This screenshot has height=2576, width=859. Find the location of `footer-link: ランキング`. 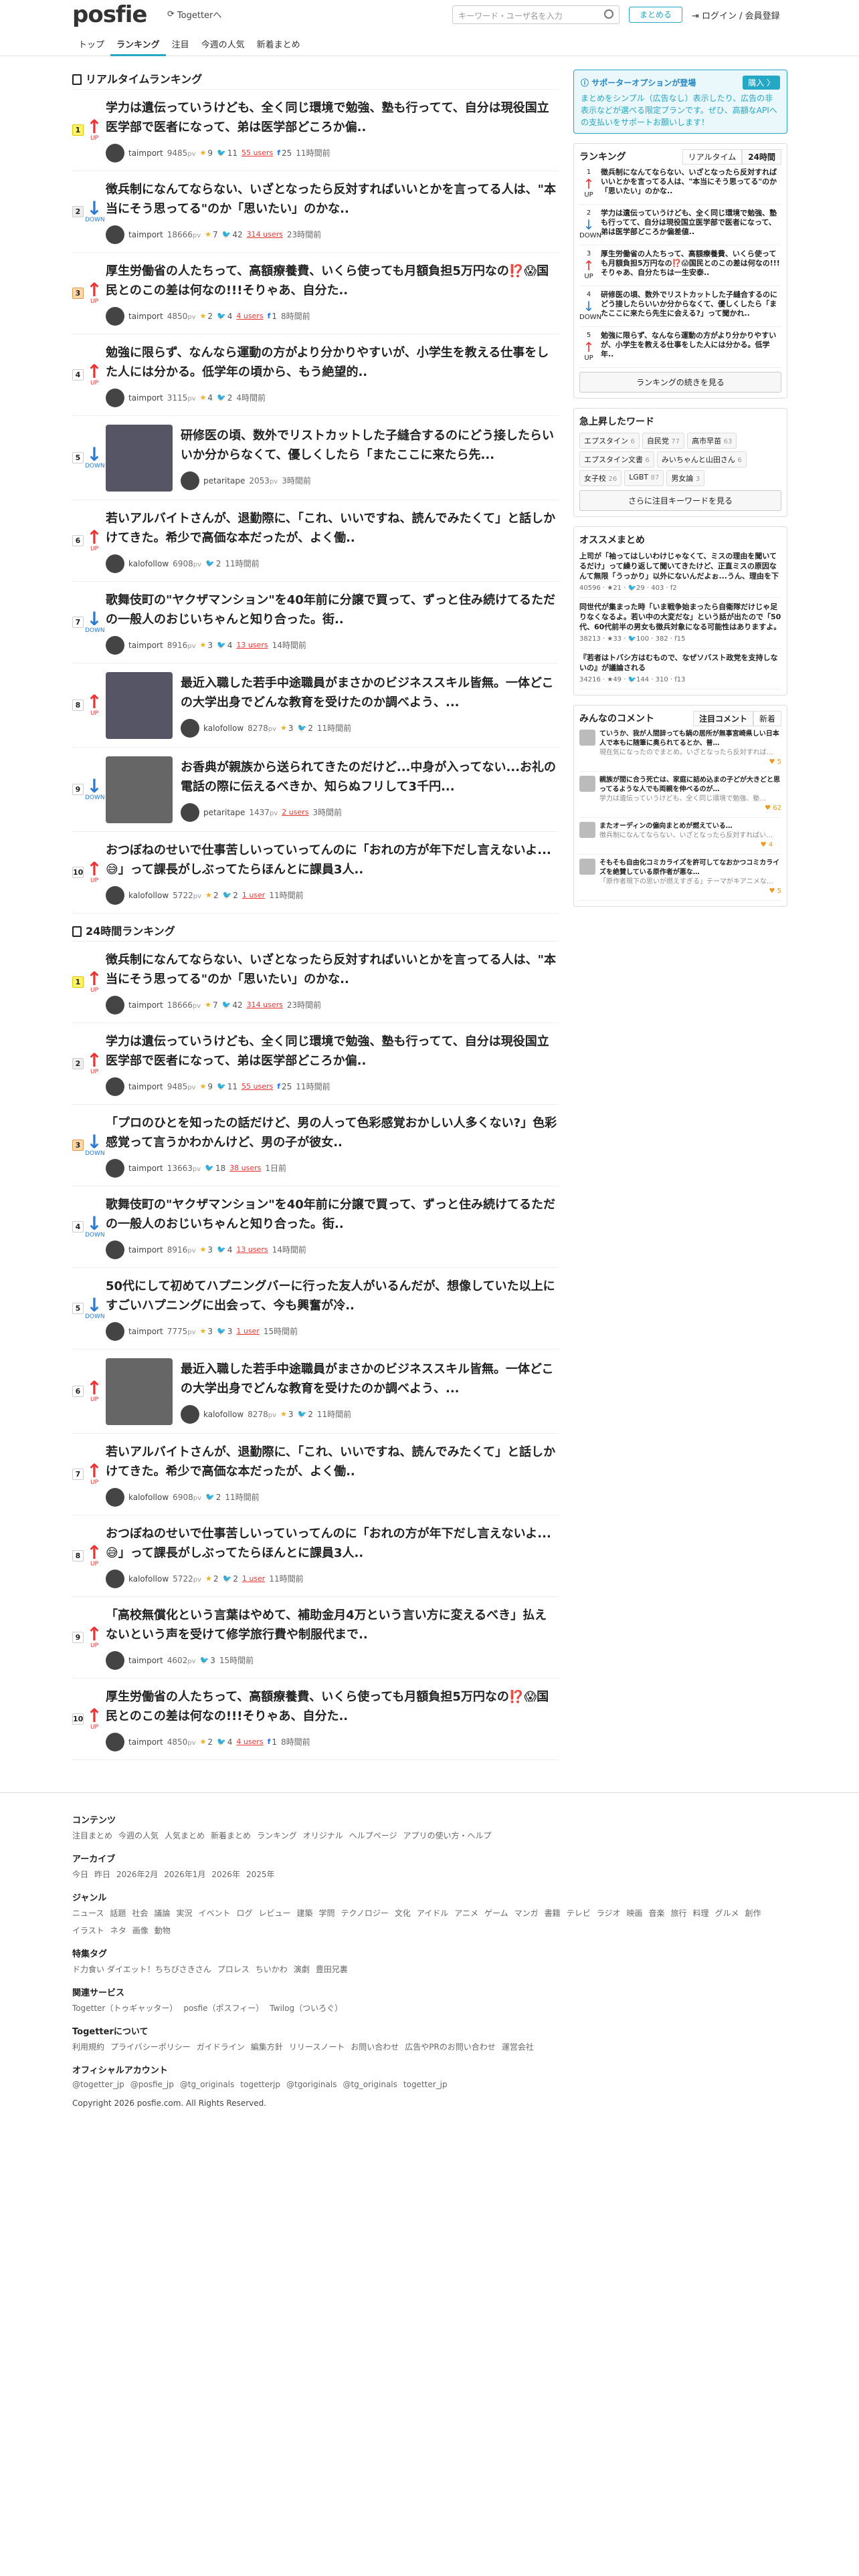

footer-link: ランキング is located at coordinates (277, 1835).